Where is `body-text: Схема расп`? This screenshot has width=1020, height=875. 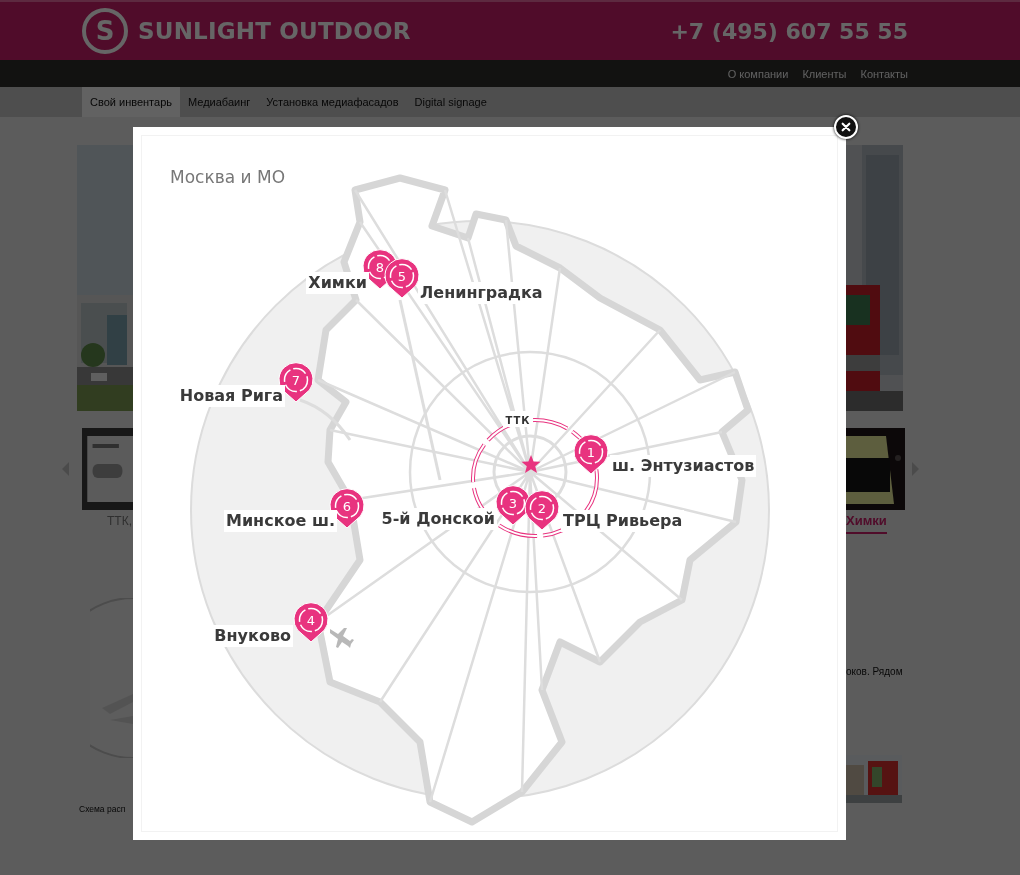 body-text: Схема расп is located at coordinates (102, 809).